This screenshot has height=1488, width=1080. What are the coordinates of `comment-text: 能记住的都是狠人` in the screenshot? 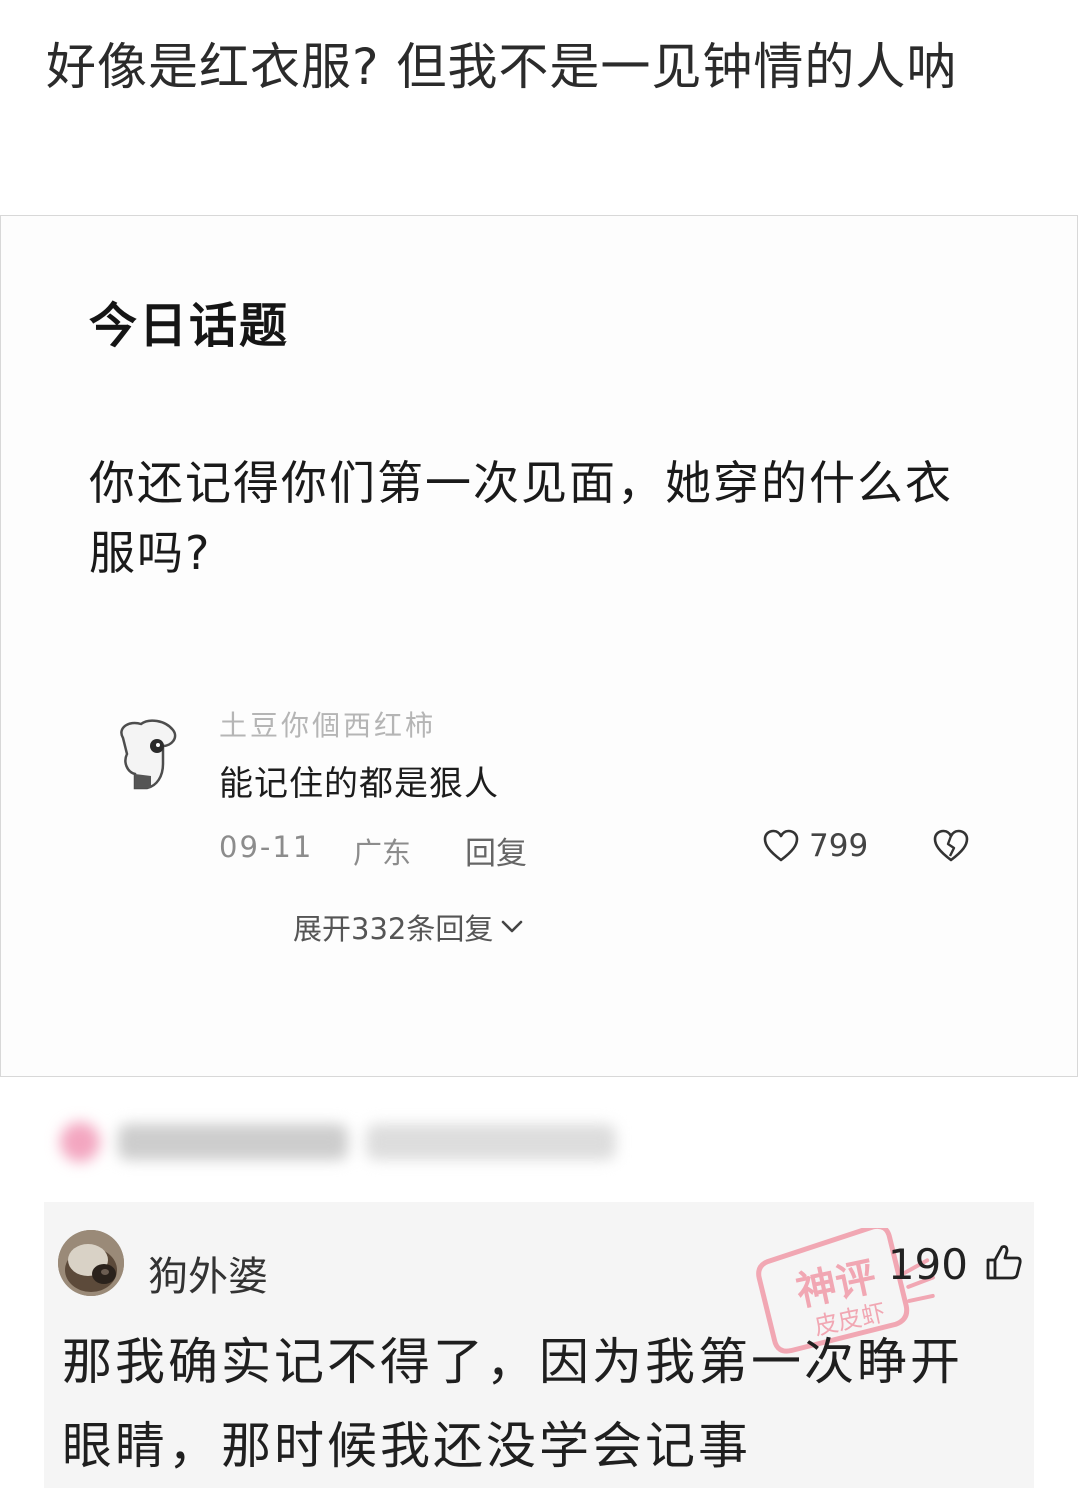 It's located at (359, 784).